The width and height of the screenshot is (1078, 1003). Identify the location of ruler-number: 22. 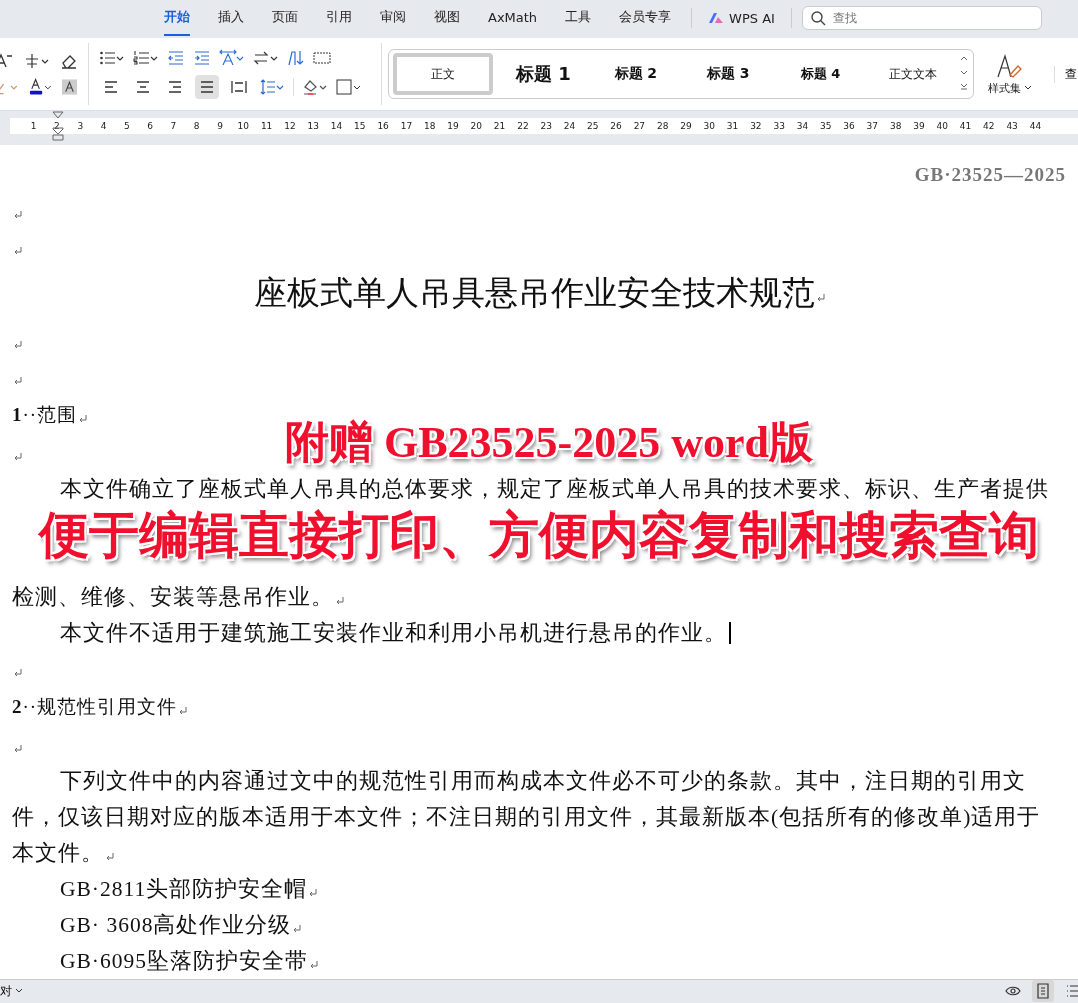
(523, 125).